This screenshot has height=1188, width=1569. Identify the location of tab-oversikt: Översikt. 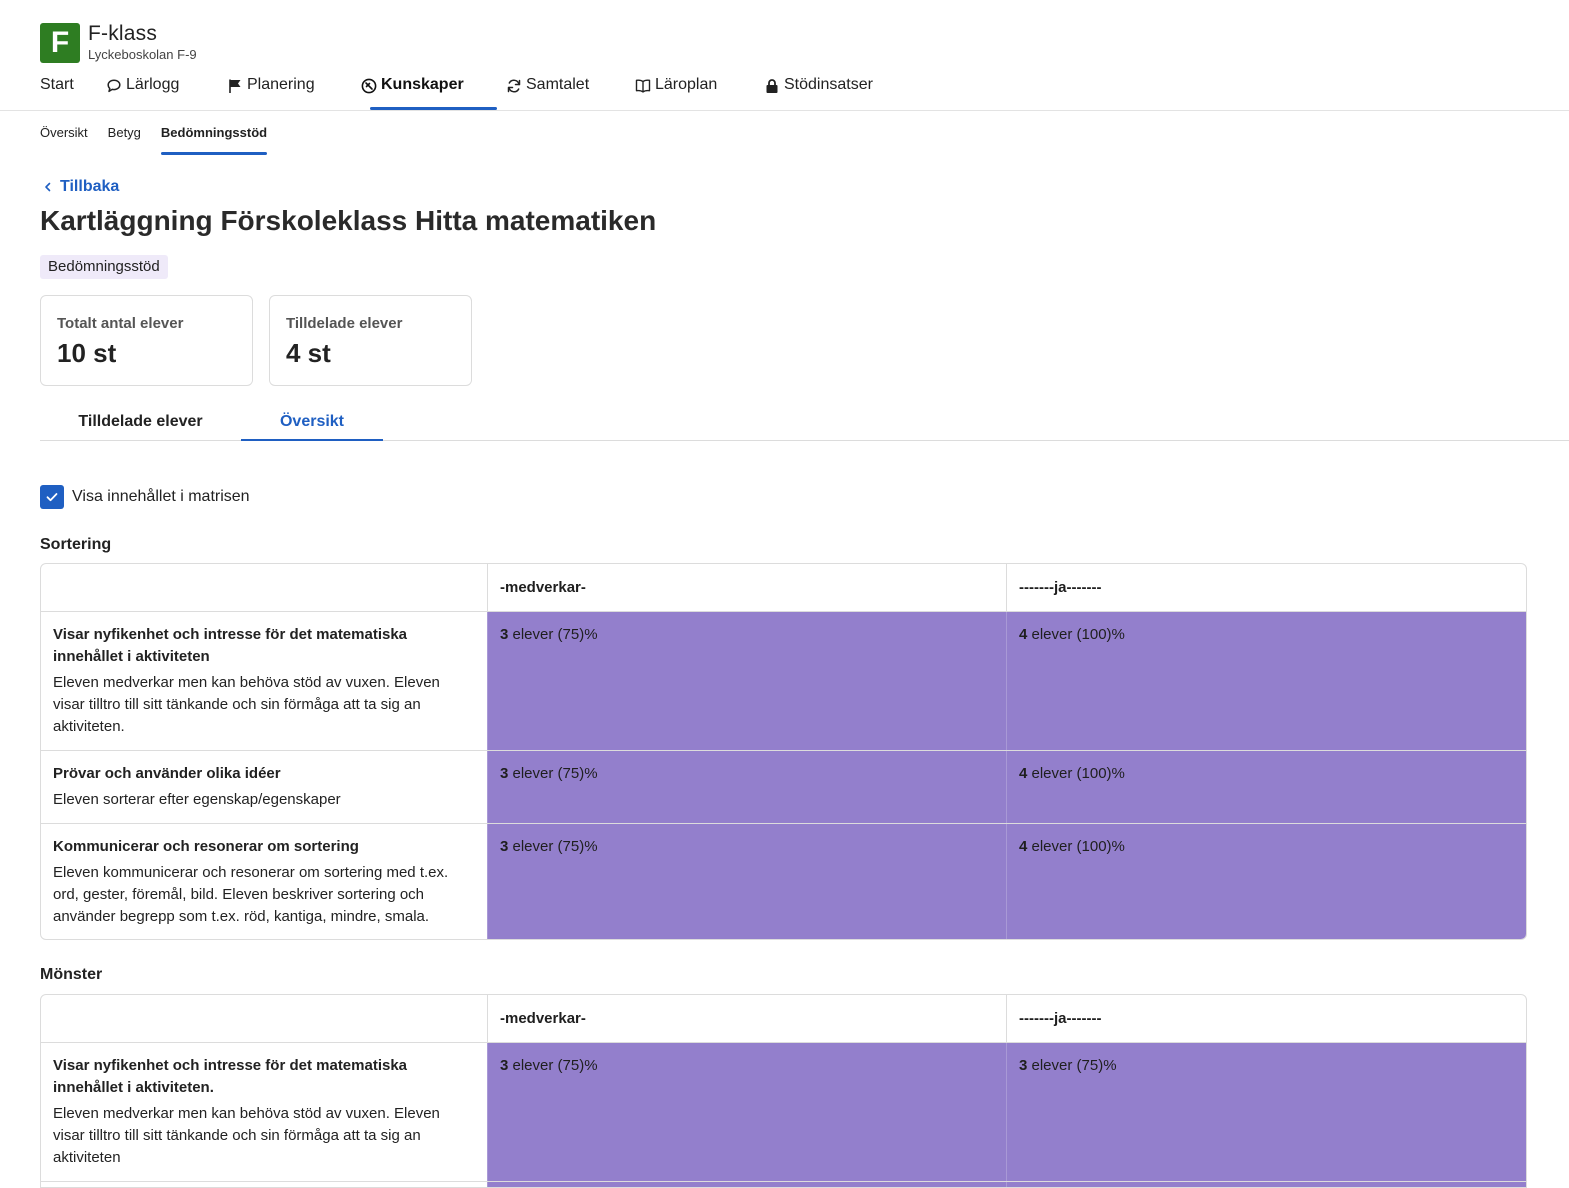
(312, 422).